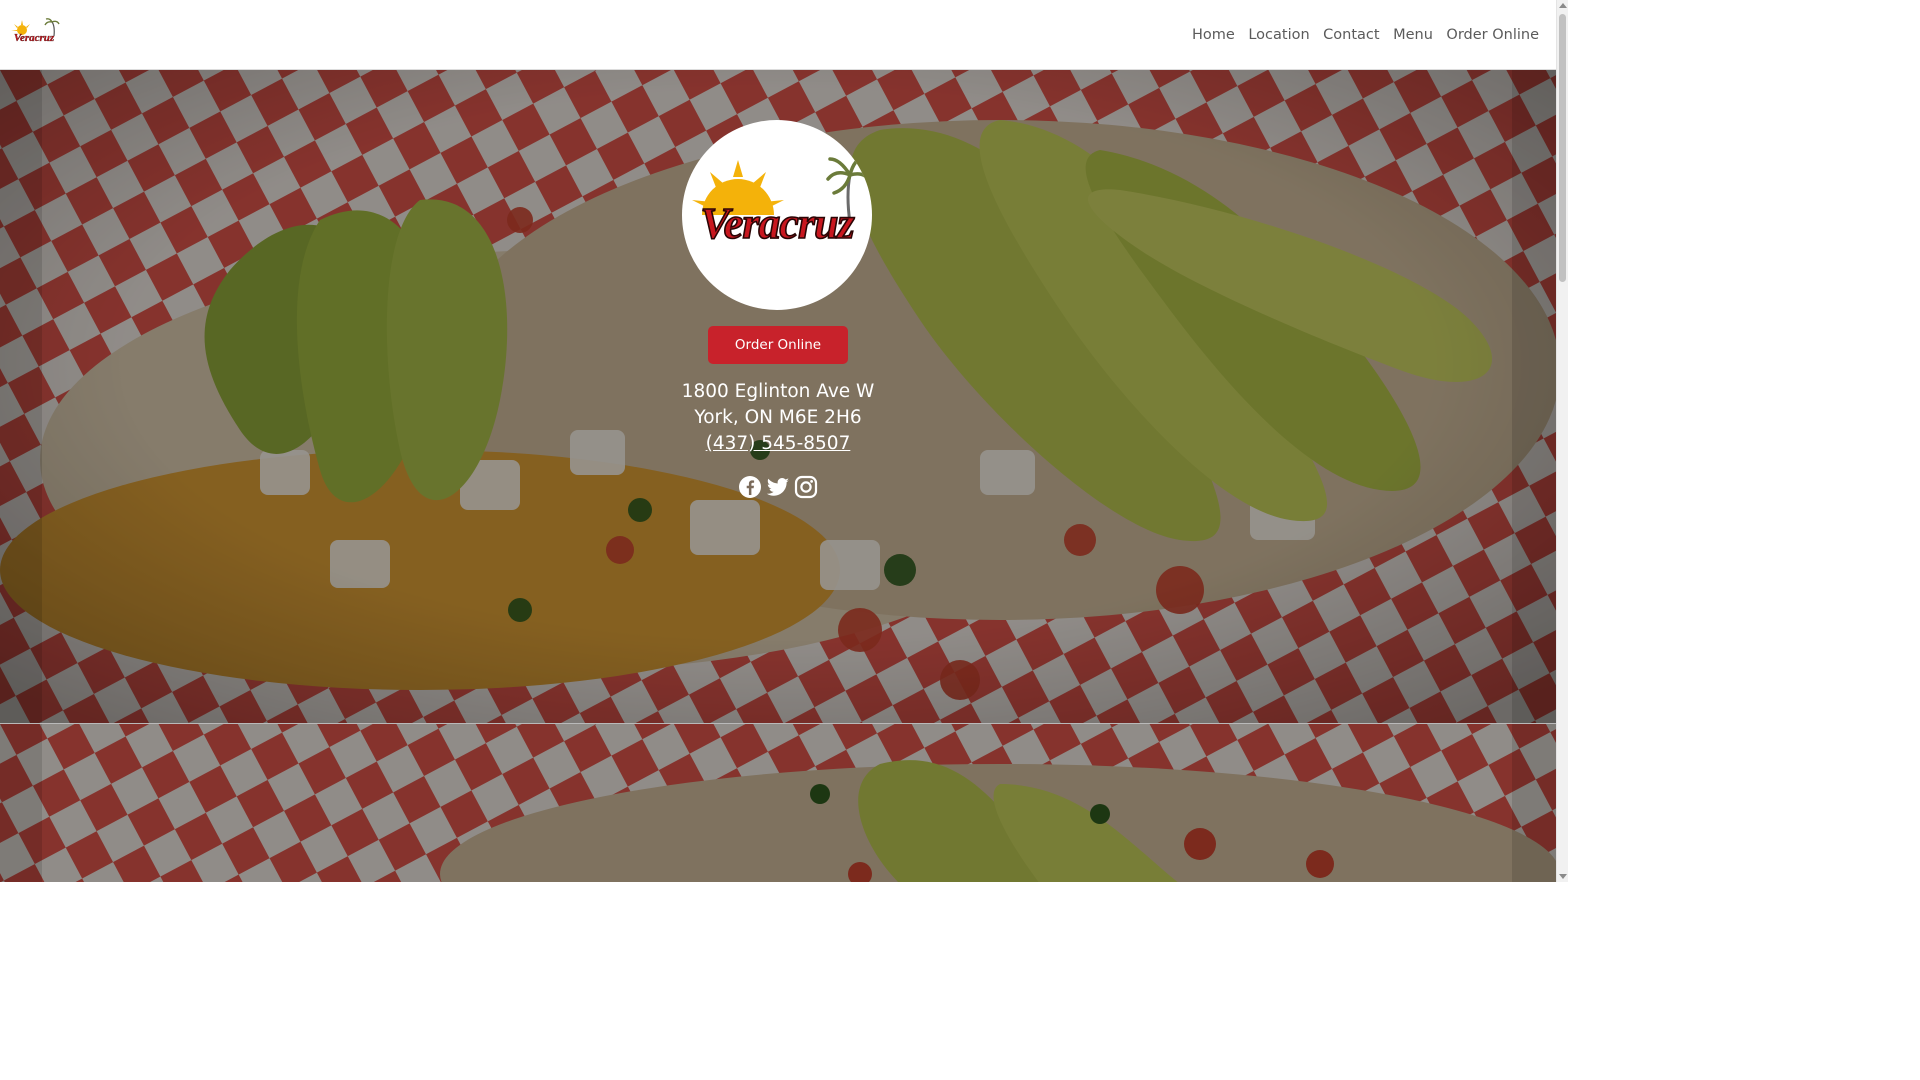 Image resolution: width=1920 pixels, height=1080 pixels. What do you see at coordinates (806, 487) in the screenshot?
I see `instagram-icon` at bounding box center [806, 487].